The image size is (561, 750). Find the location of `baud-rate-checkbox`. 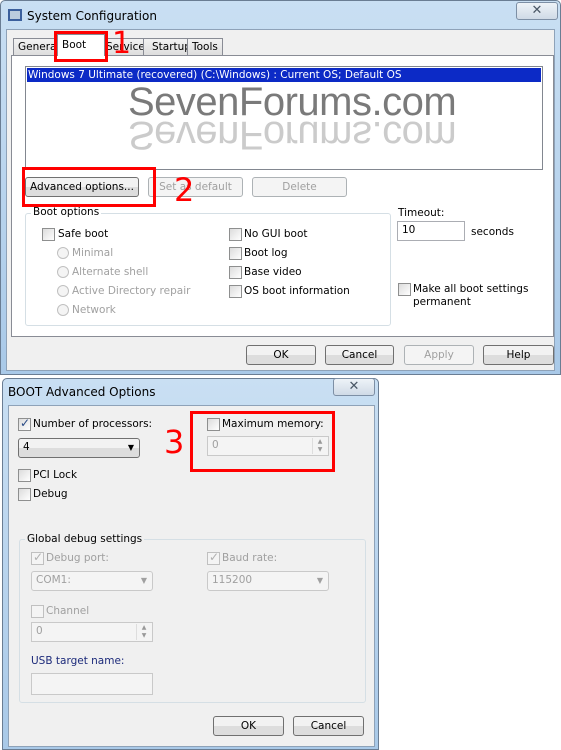

baud-rate-checkbox is located at coordinates (213, 557).